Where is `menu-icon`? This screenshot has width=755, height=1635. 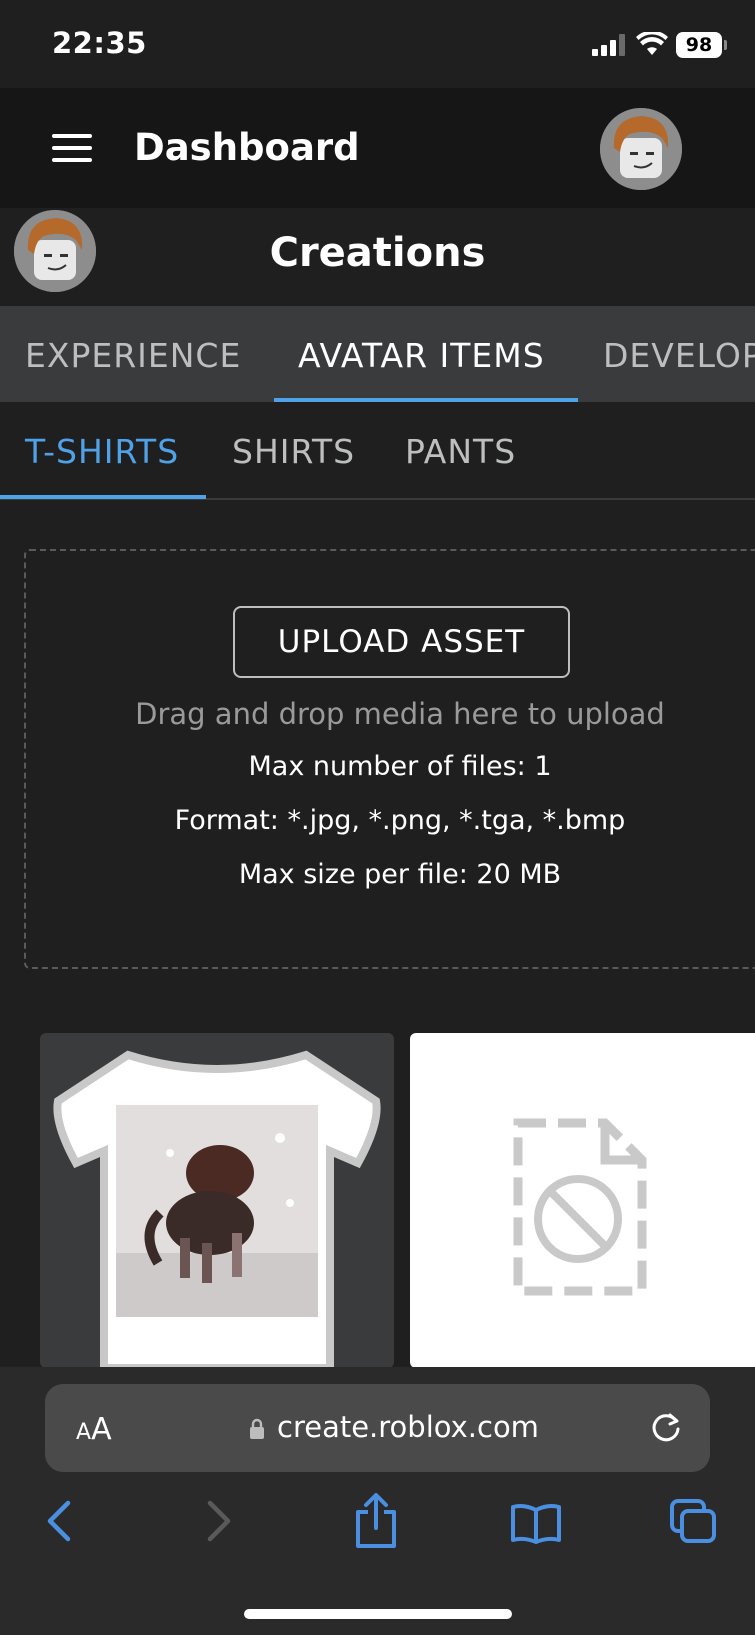
menu-icon is located at coordinates (72, 148).